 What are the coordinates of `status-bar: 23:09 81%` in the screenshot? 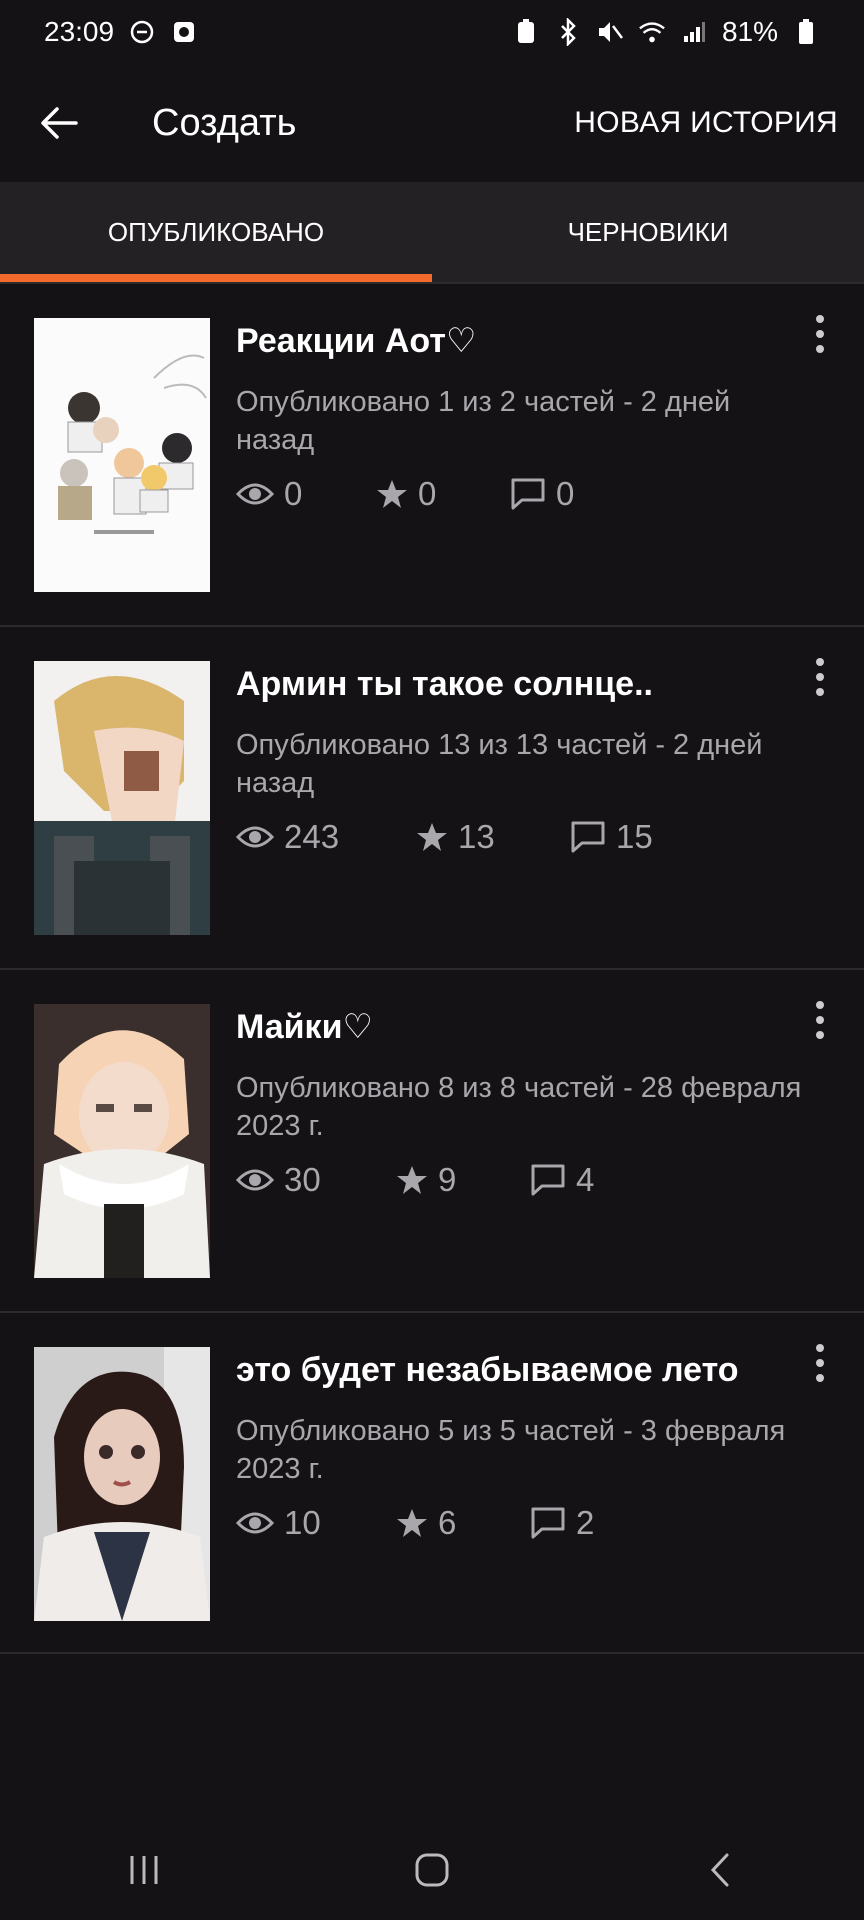 It's located at (432, 32).